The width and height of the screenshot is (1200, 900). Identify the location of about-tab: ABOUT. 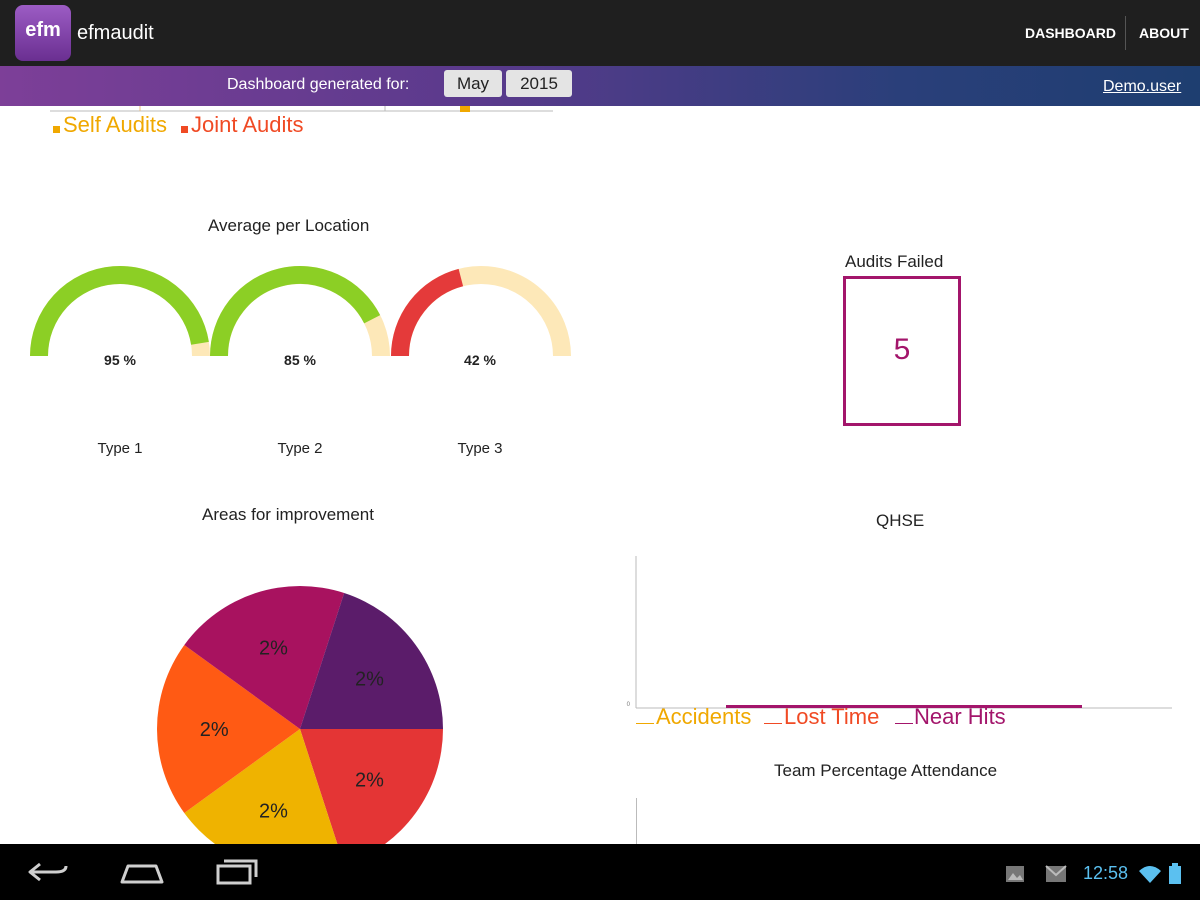
(1164, 33).